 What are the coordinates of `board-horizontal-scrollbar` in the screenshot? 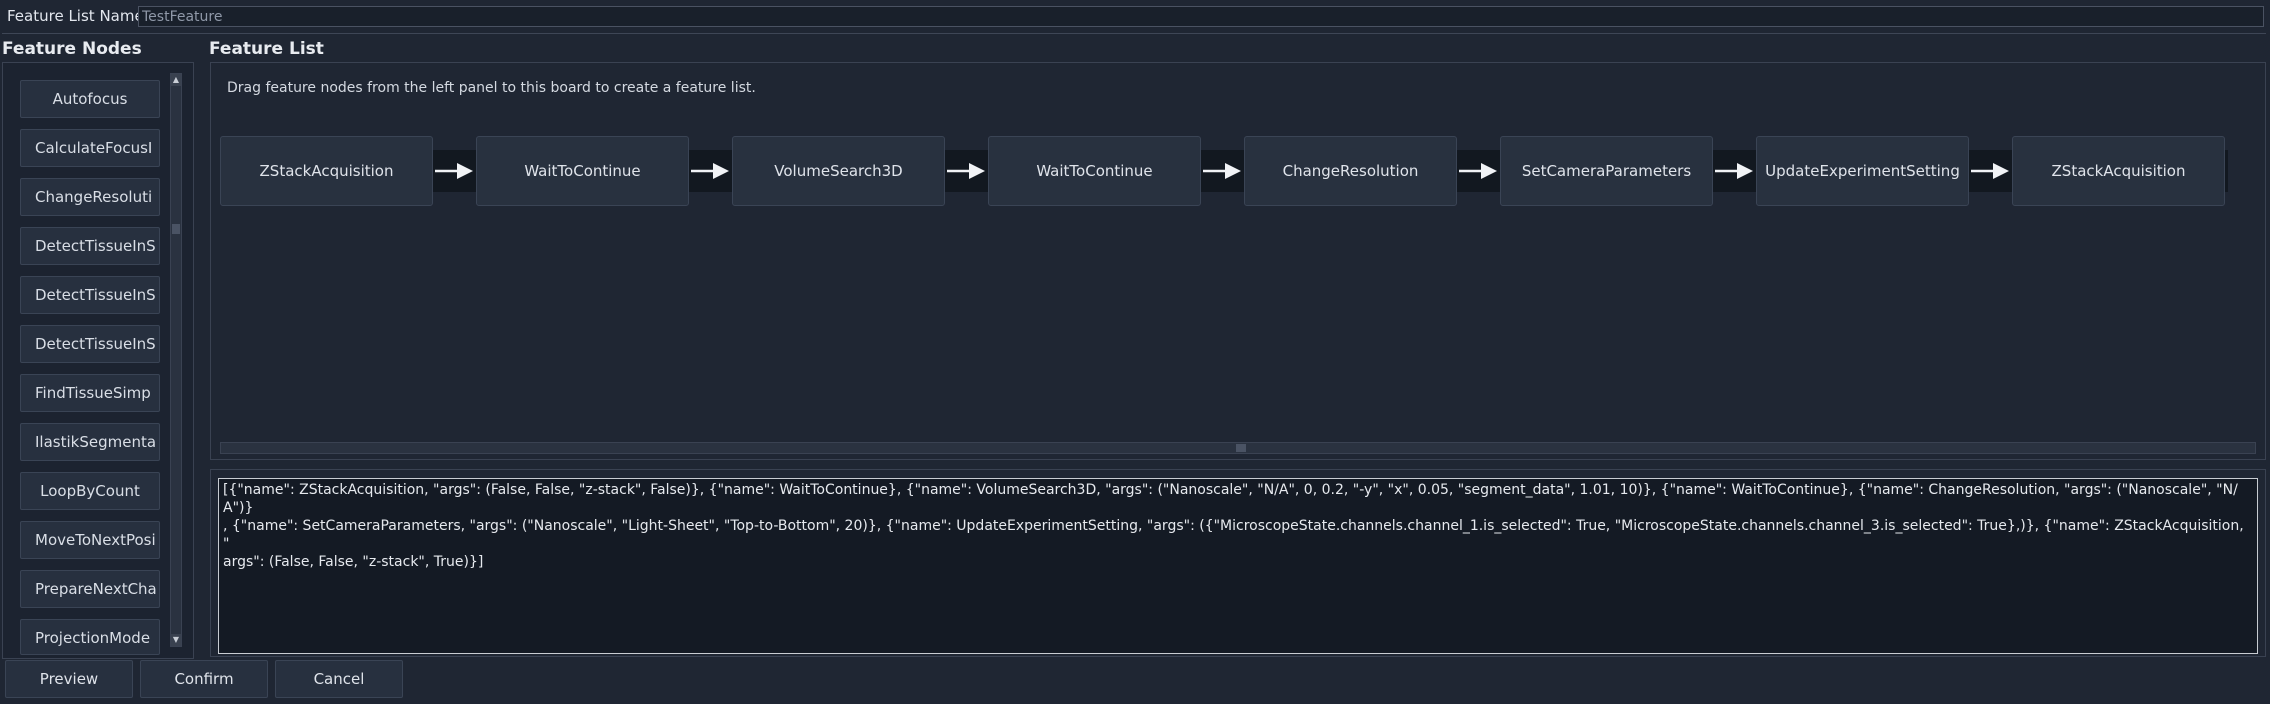 It's located at (1238, 448).